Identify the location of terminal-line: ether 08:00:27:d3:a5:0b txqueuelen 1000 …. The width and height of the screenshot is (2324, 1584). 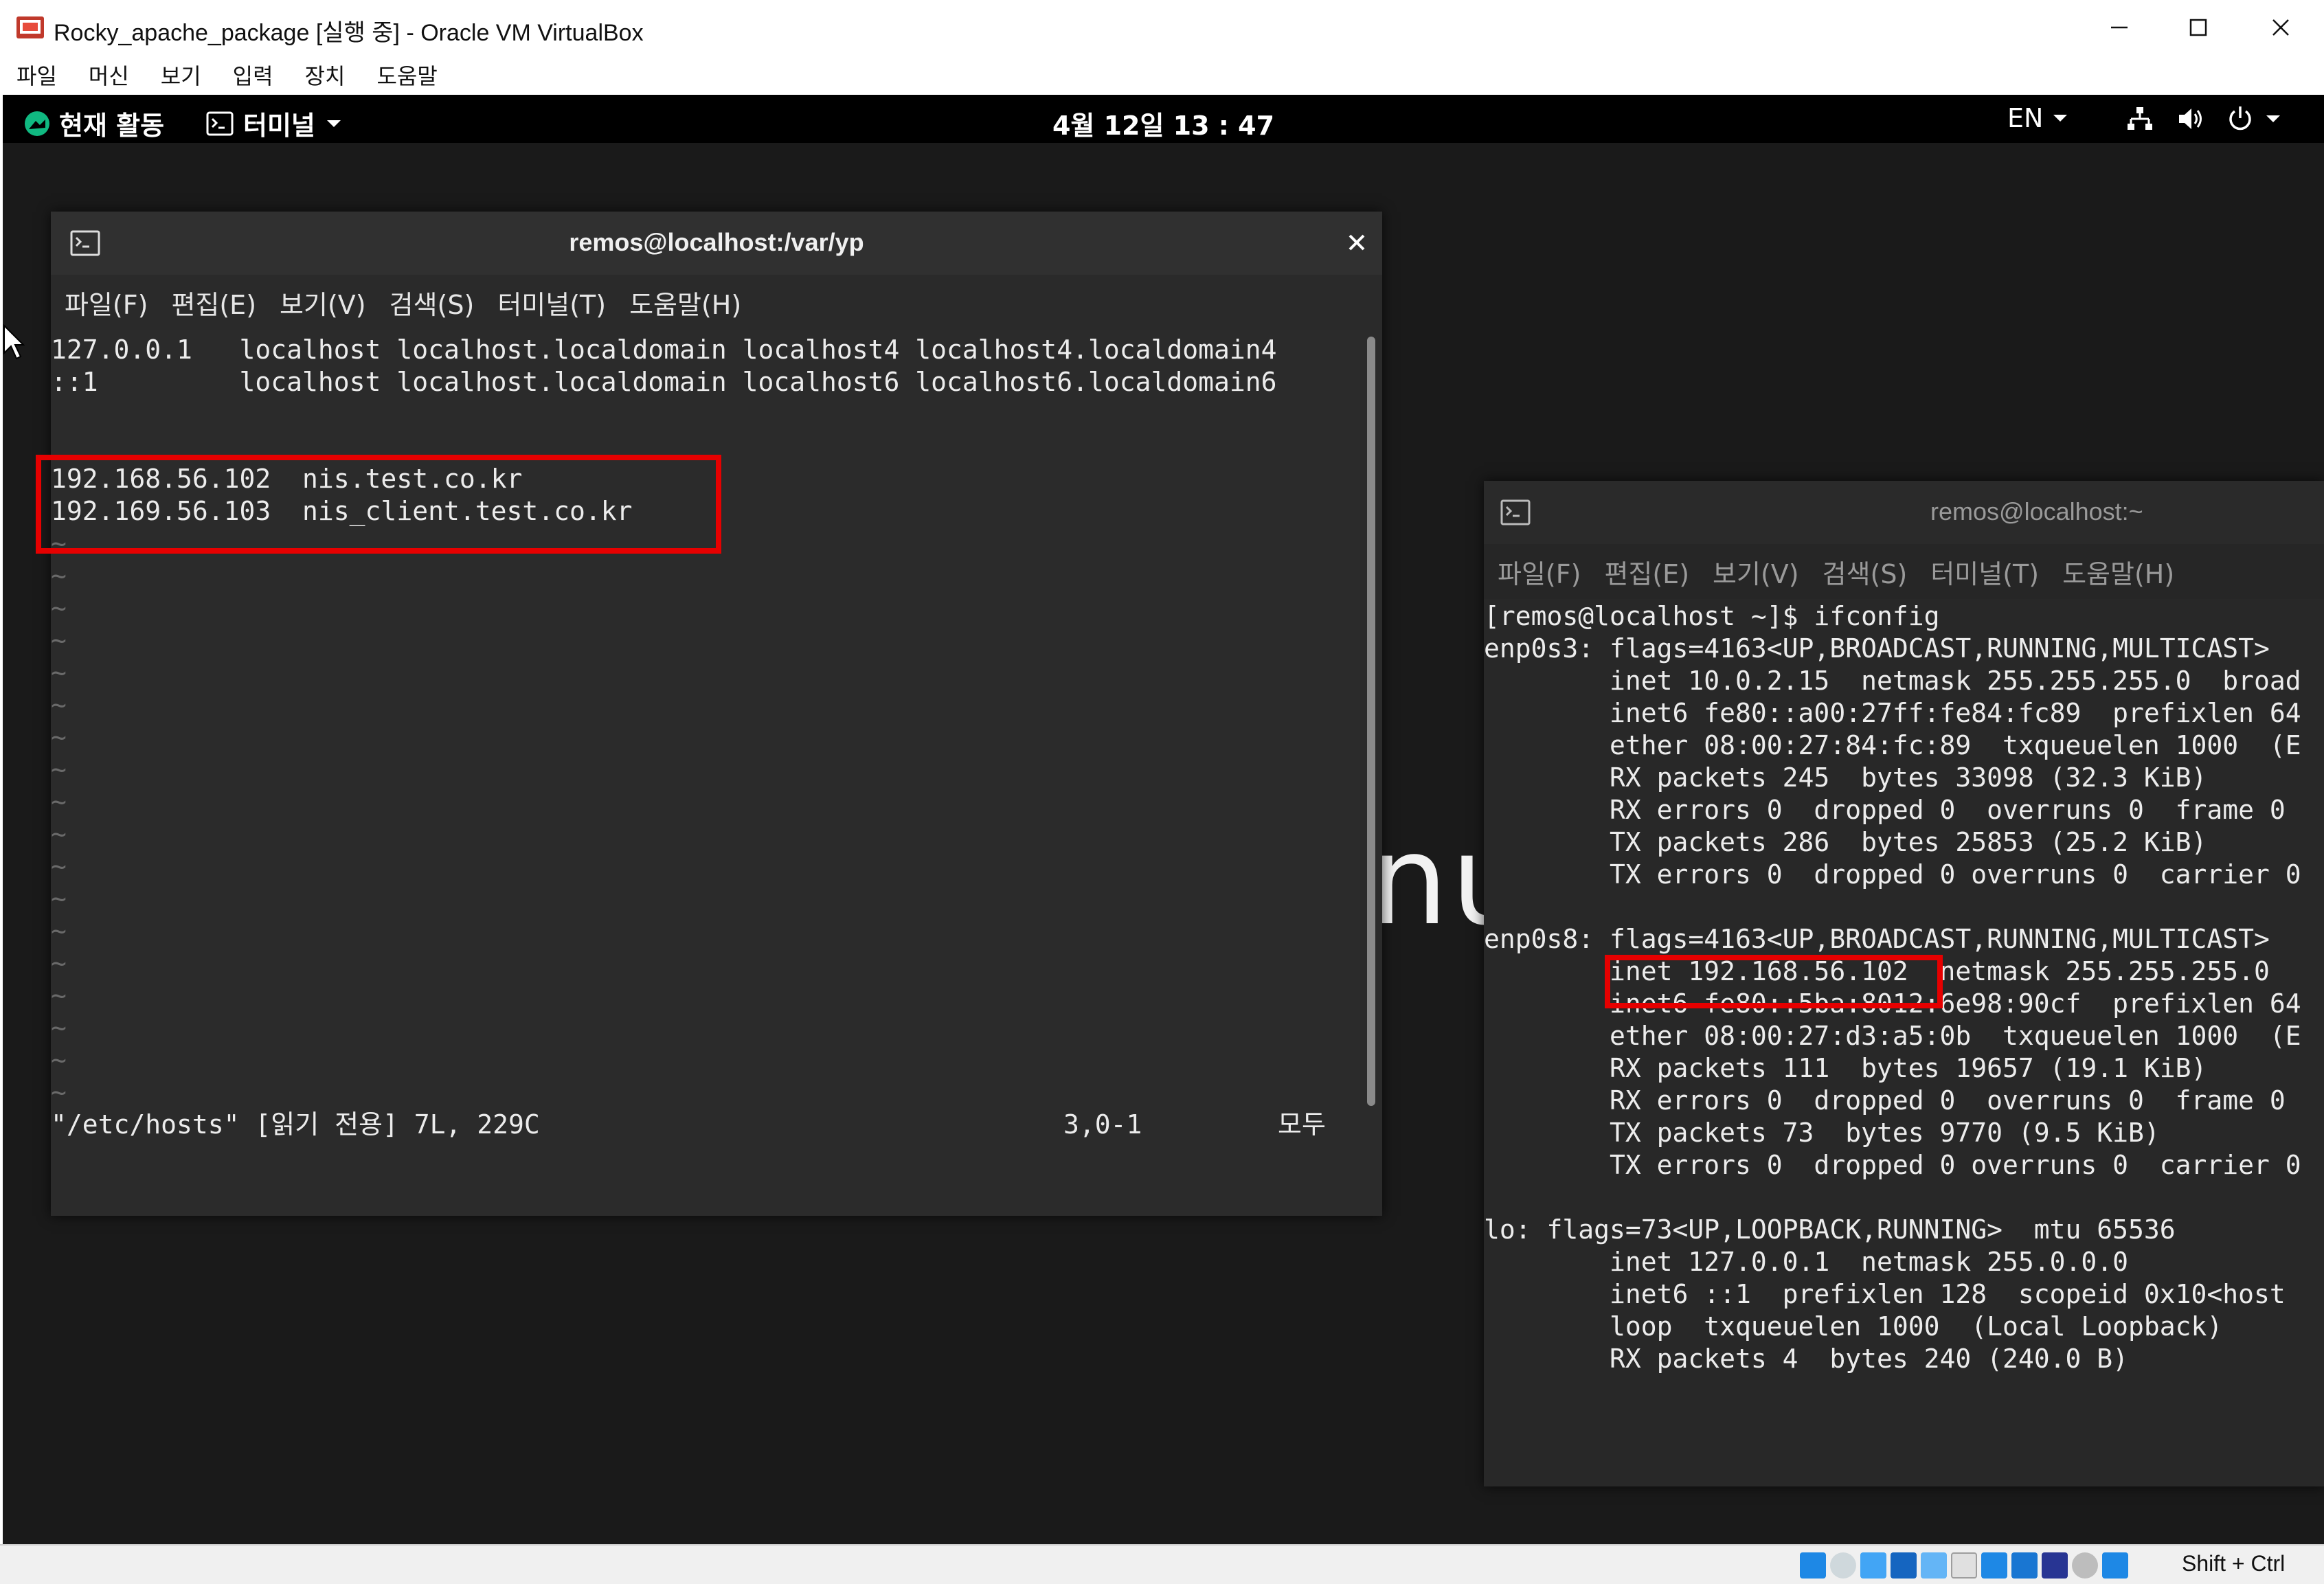
(1892, 1036).